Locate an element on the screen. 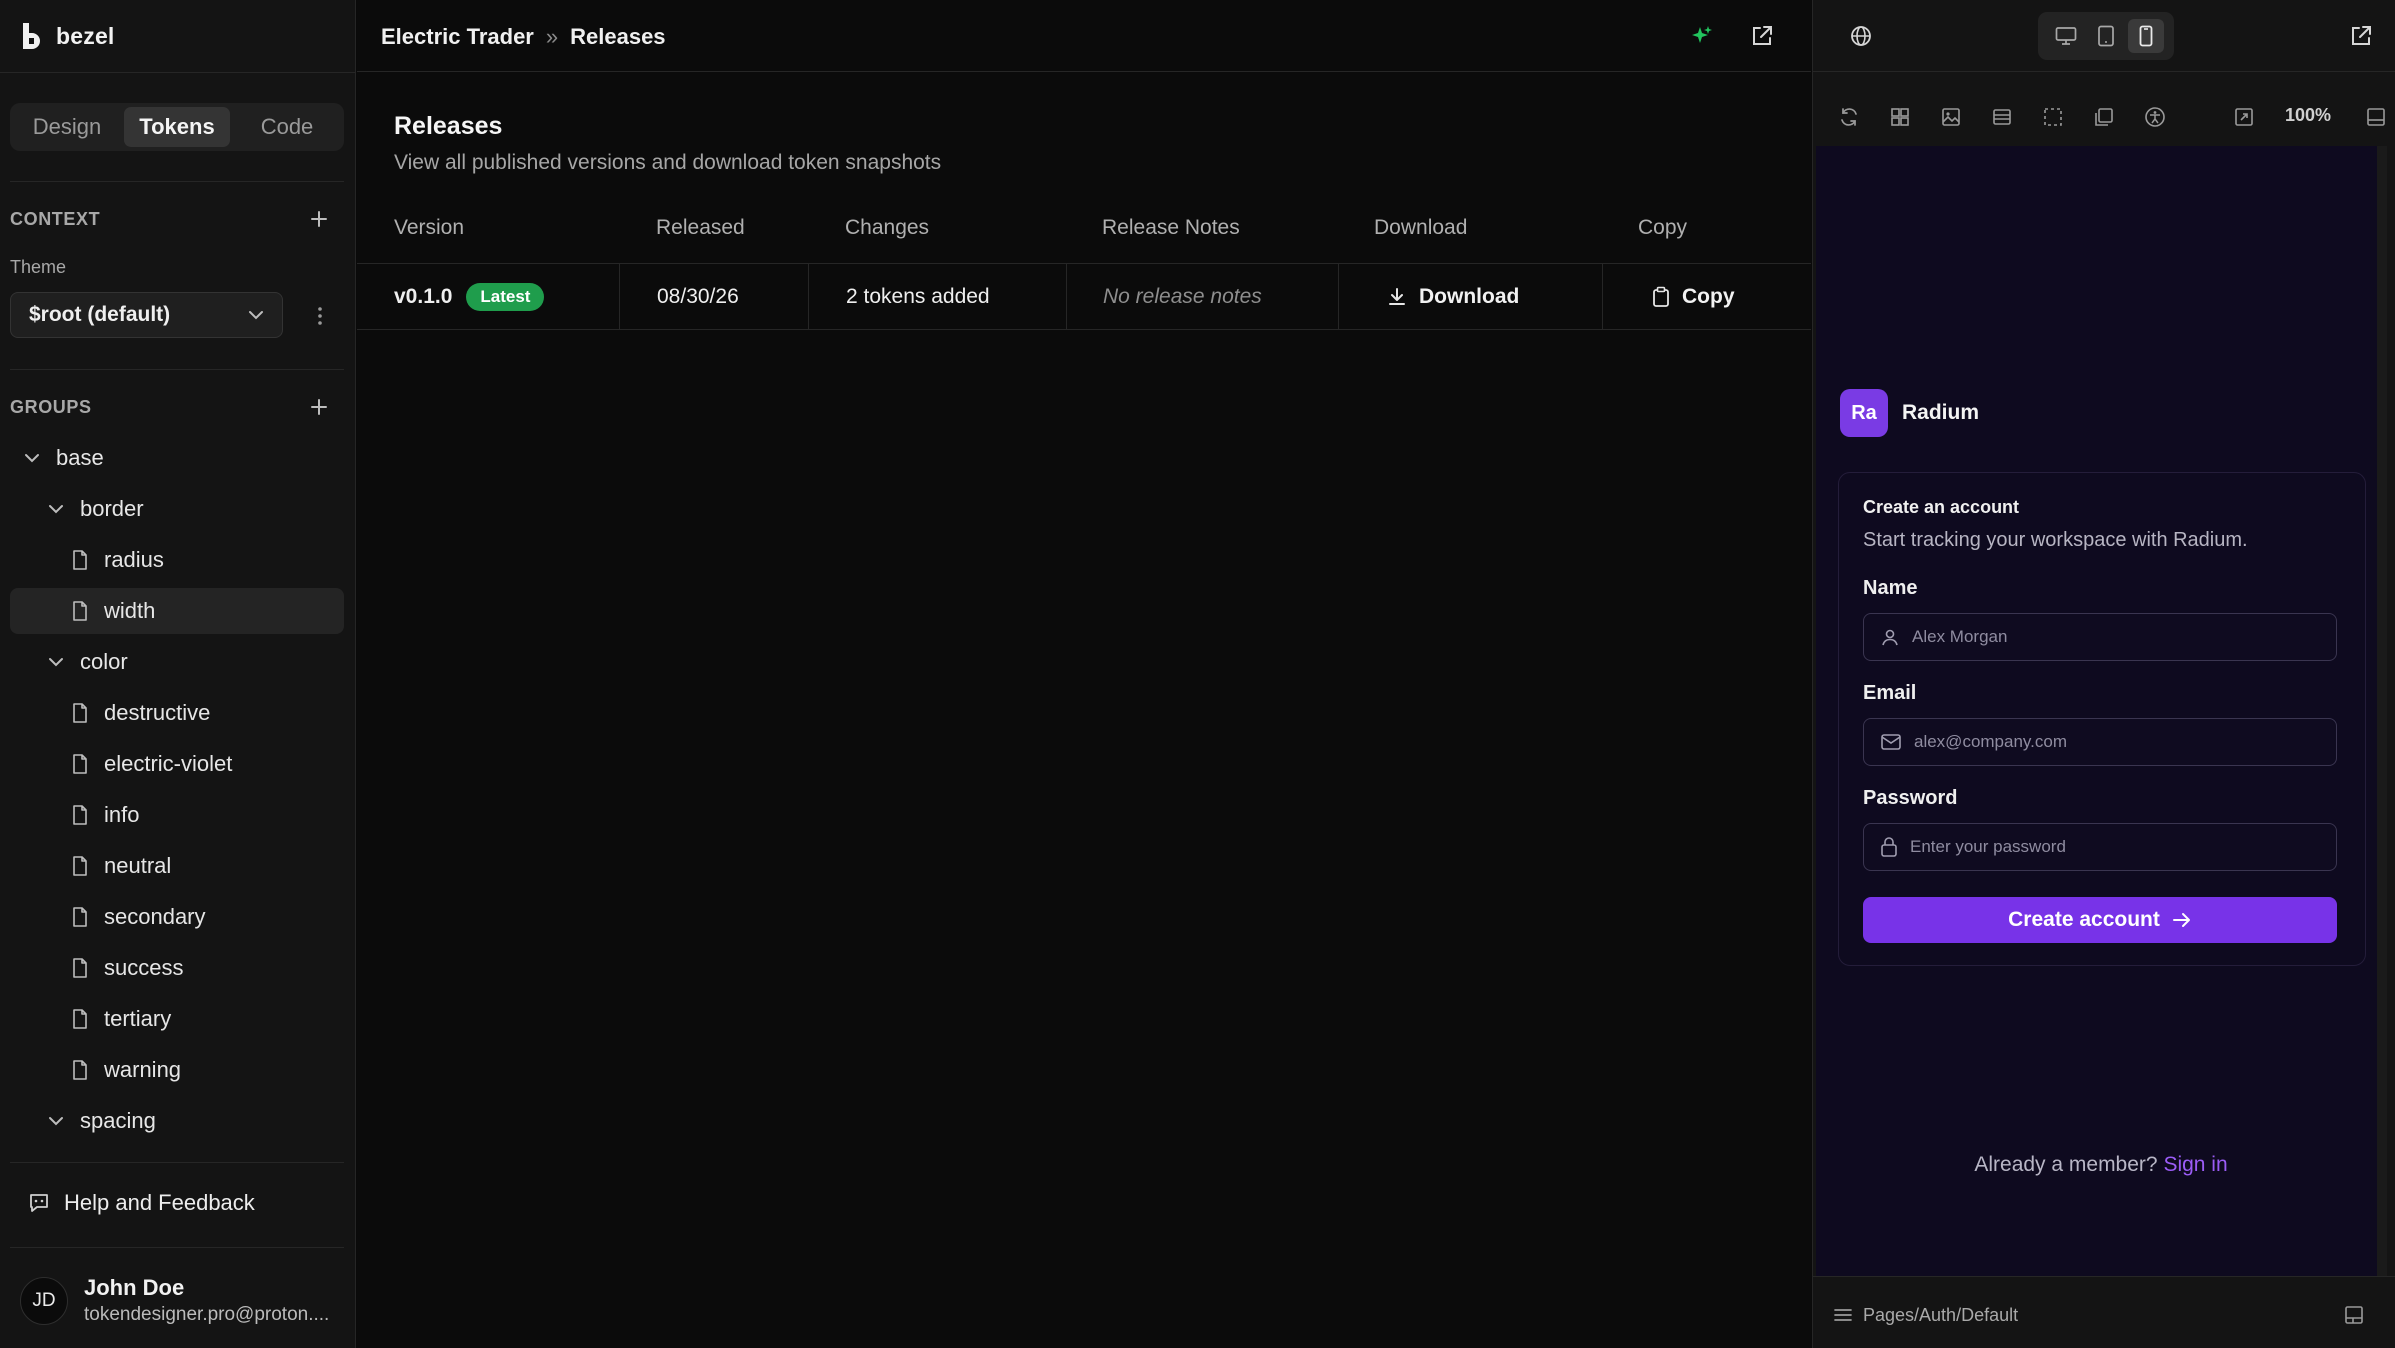 This screenshot has width=2395, height=1348. menu-icon is located at coordinates (1843, 1315).